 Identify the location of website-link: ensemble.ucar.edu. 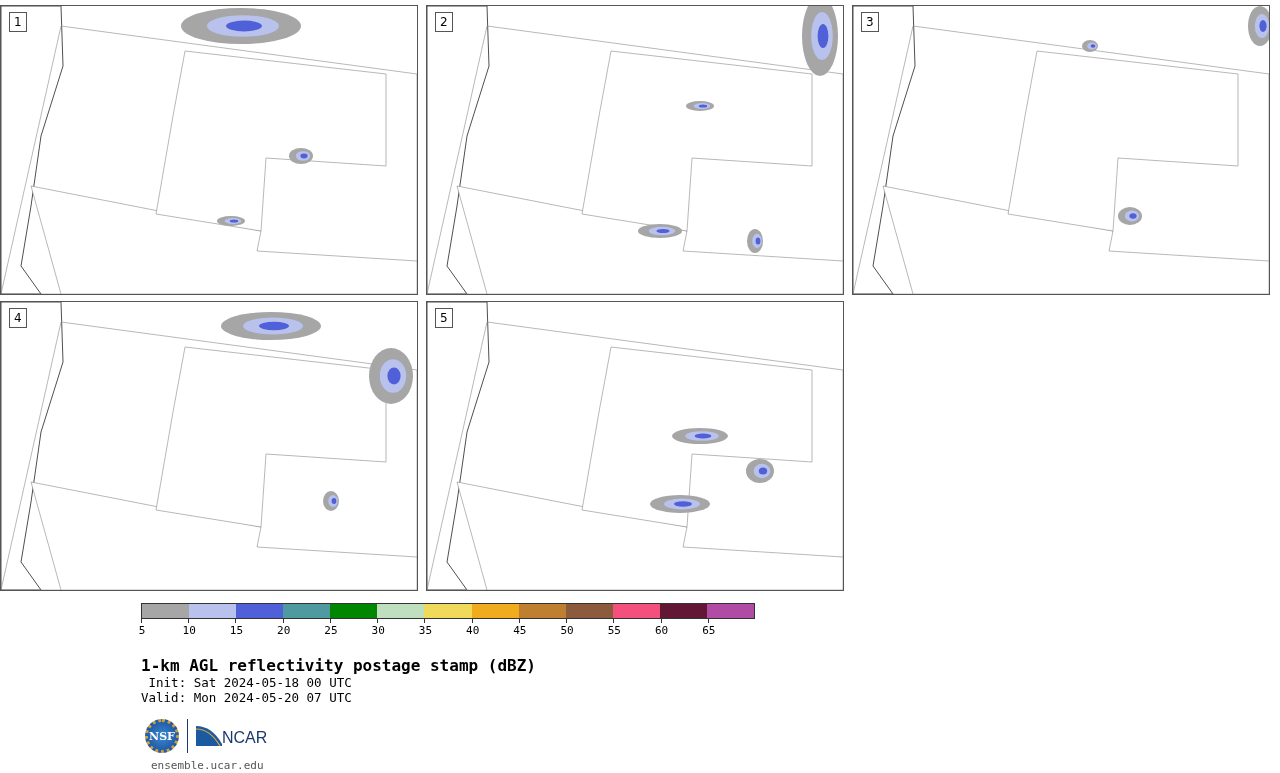
(715, 765).